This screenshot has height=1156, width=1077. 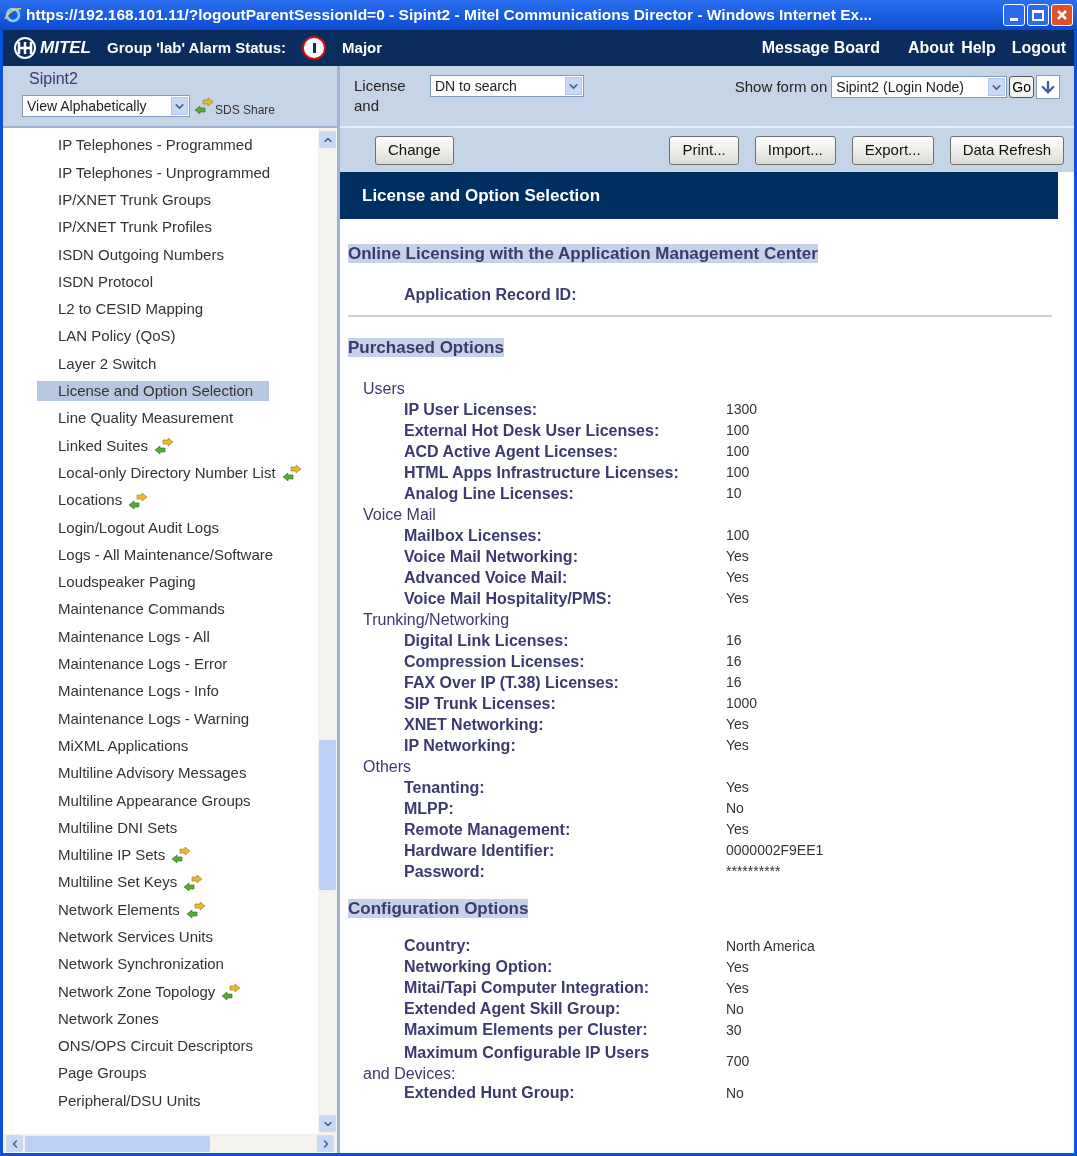 What do you see at coordinates (136, 418) in the screenshot?
I see `sidebar-item: Line Quality Measurement` at bounding box center [136, 418].